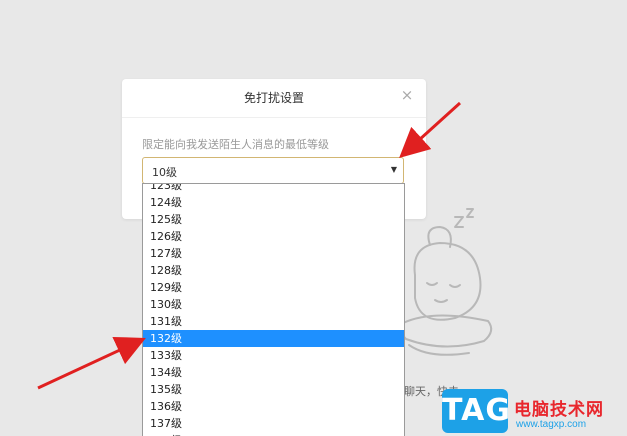 This screenshot has width=627, height=436. What do you see at coordinates (91, 363) in the screenshot?
I see `annotation-arrow-to-option` at bounding box center [91, 363].